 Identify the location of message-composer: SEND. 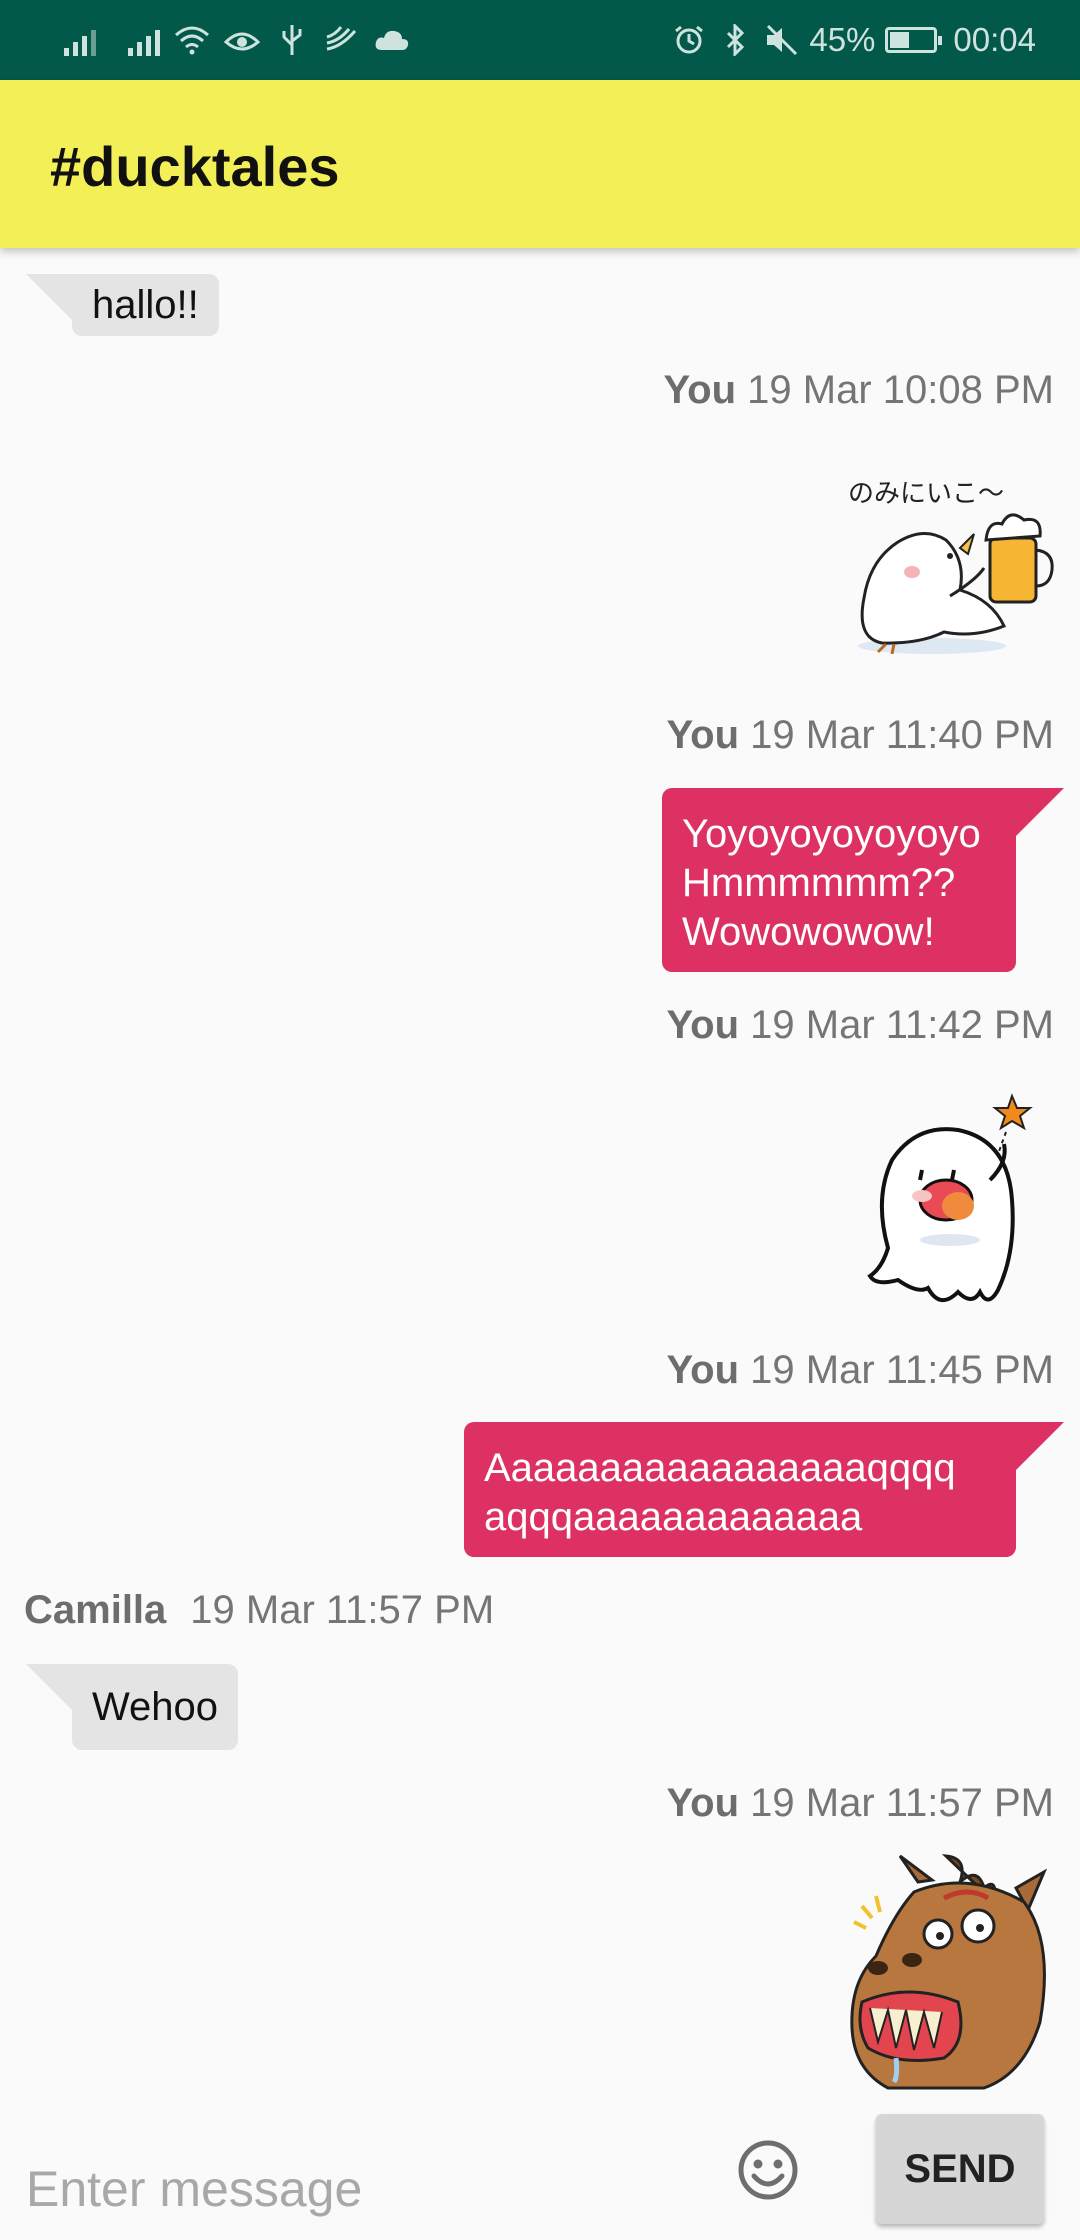
(540, 2174).